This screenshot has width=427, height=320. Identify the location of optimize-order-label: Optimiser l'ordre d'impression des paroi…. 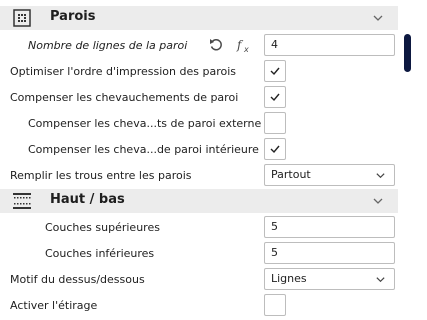
(123, 71).